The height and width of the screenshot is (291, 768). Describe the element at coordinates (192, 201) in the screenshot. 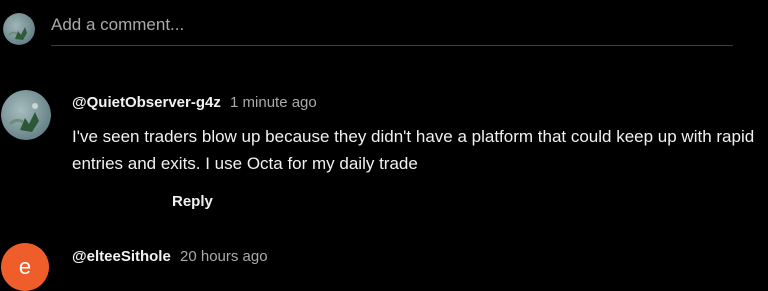

I see `reply-button: Reply` at that location.